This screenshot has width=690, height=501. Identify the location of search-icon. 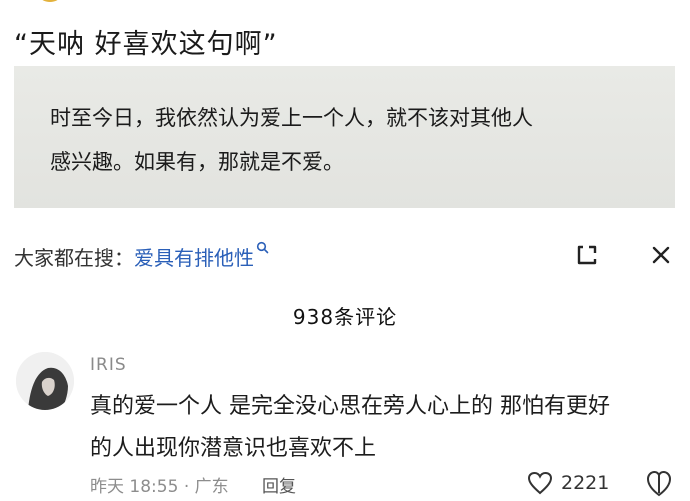
(262, 249).